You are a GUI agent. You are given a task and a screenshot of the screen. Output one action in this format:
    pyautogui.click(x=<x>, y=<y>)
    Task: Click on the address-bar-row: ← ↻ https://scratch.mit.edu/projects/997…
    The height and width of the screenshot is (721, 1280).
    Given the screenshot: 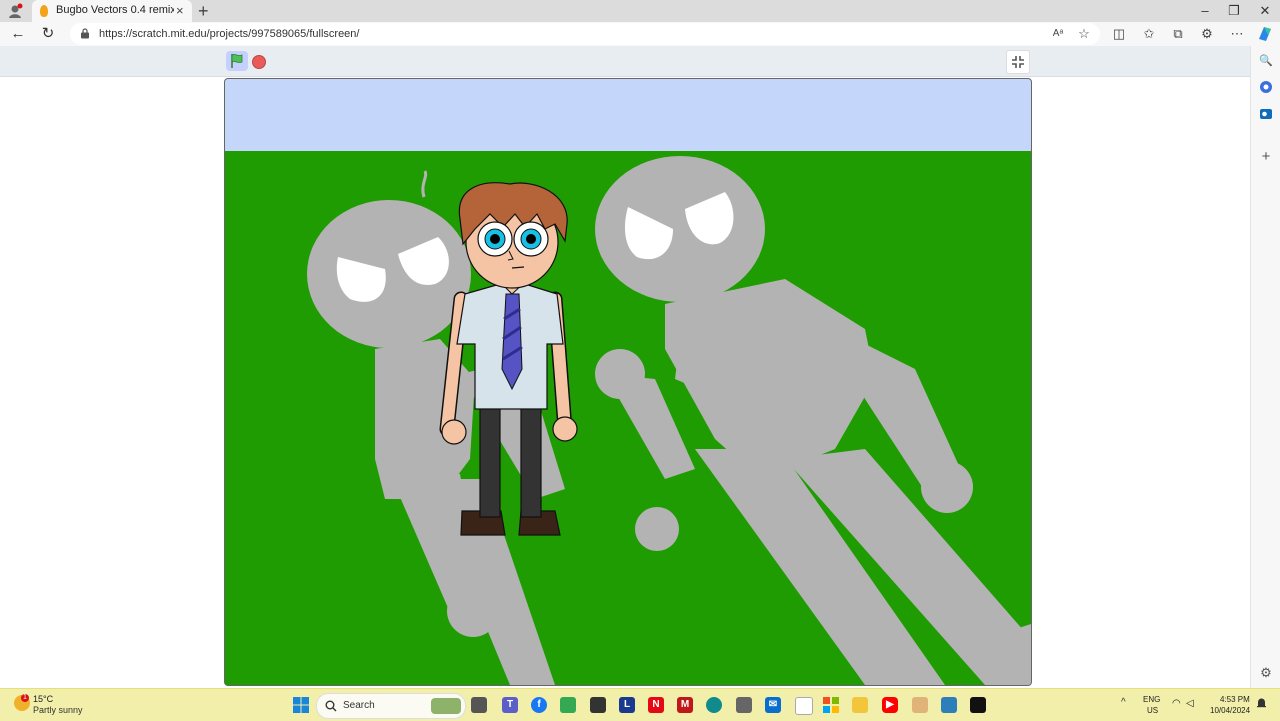 What is the action you would take?
    pyautogui.click(x=640, y=34)
    